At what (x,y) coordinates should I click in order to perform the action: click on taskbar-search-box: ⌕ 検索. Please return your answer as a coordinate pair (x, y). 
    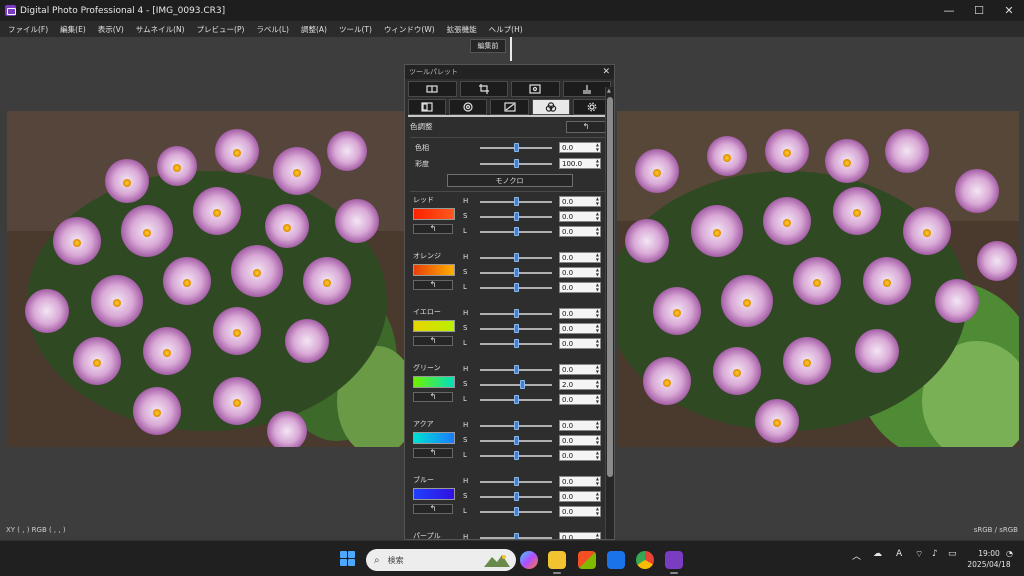
    Looking at the image, I should click on (441, 560).